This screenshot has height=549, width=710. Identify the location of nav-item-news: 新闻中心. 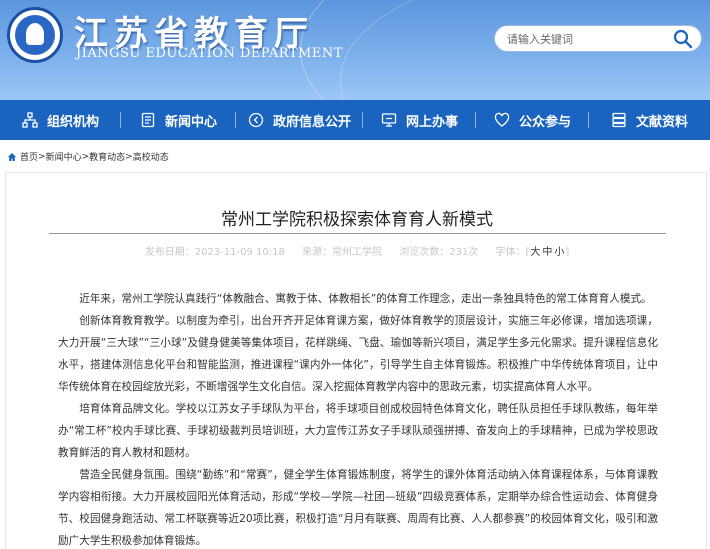
(178, 120).